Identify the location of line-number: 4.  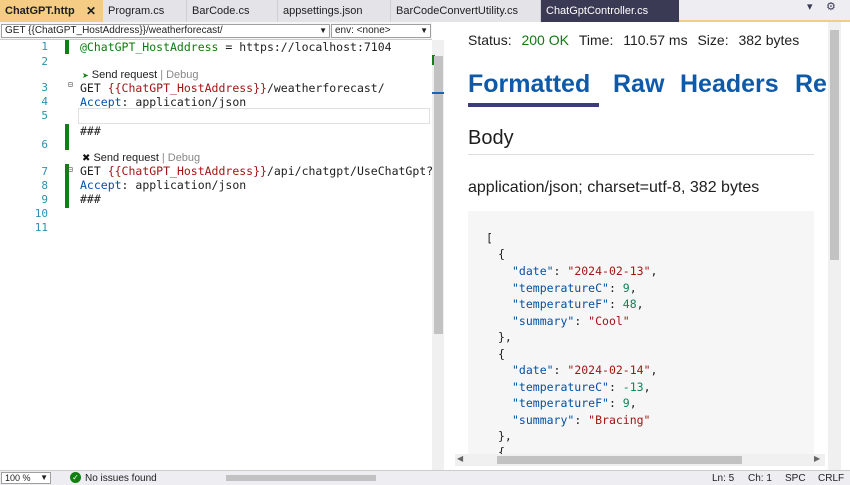
(44, 101).